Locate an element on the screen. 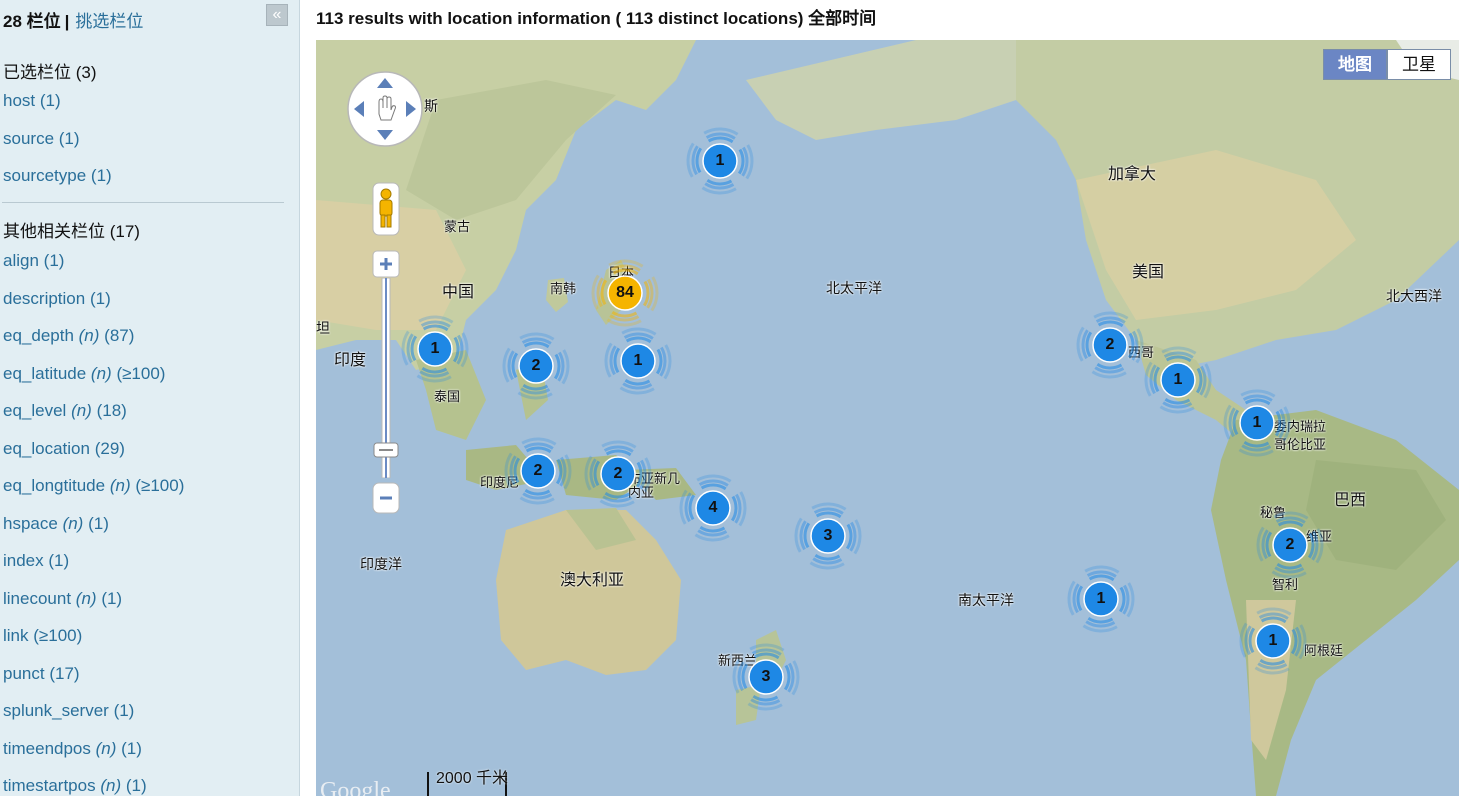  cluster-marker-sumatra: 2 is located at coordinates (538, 471).